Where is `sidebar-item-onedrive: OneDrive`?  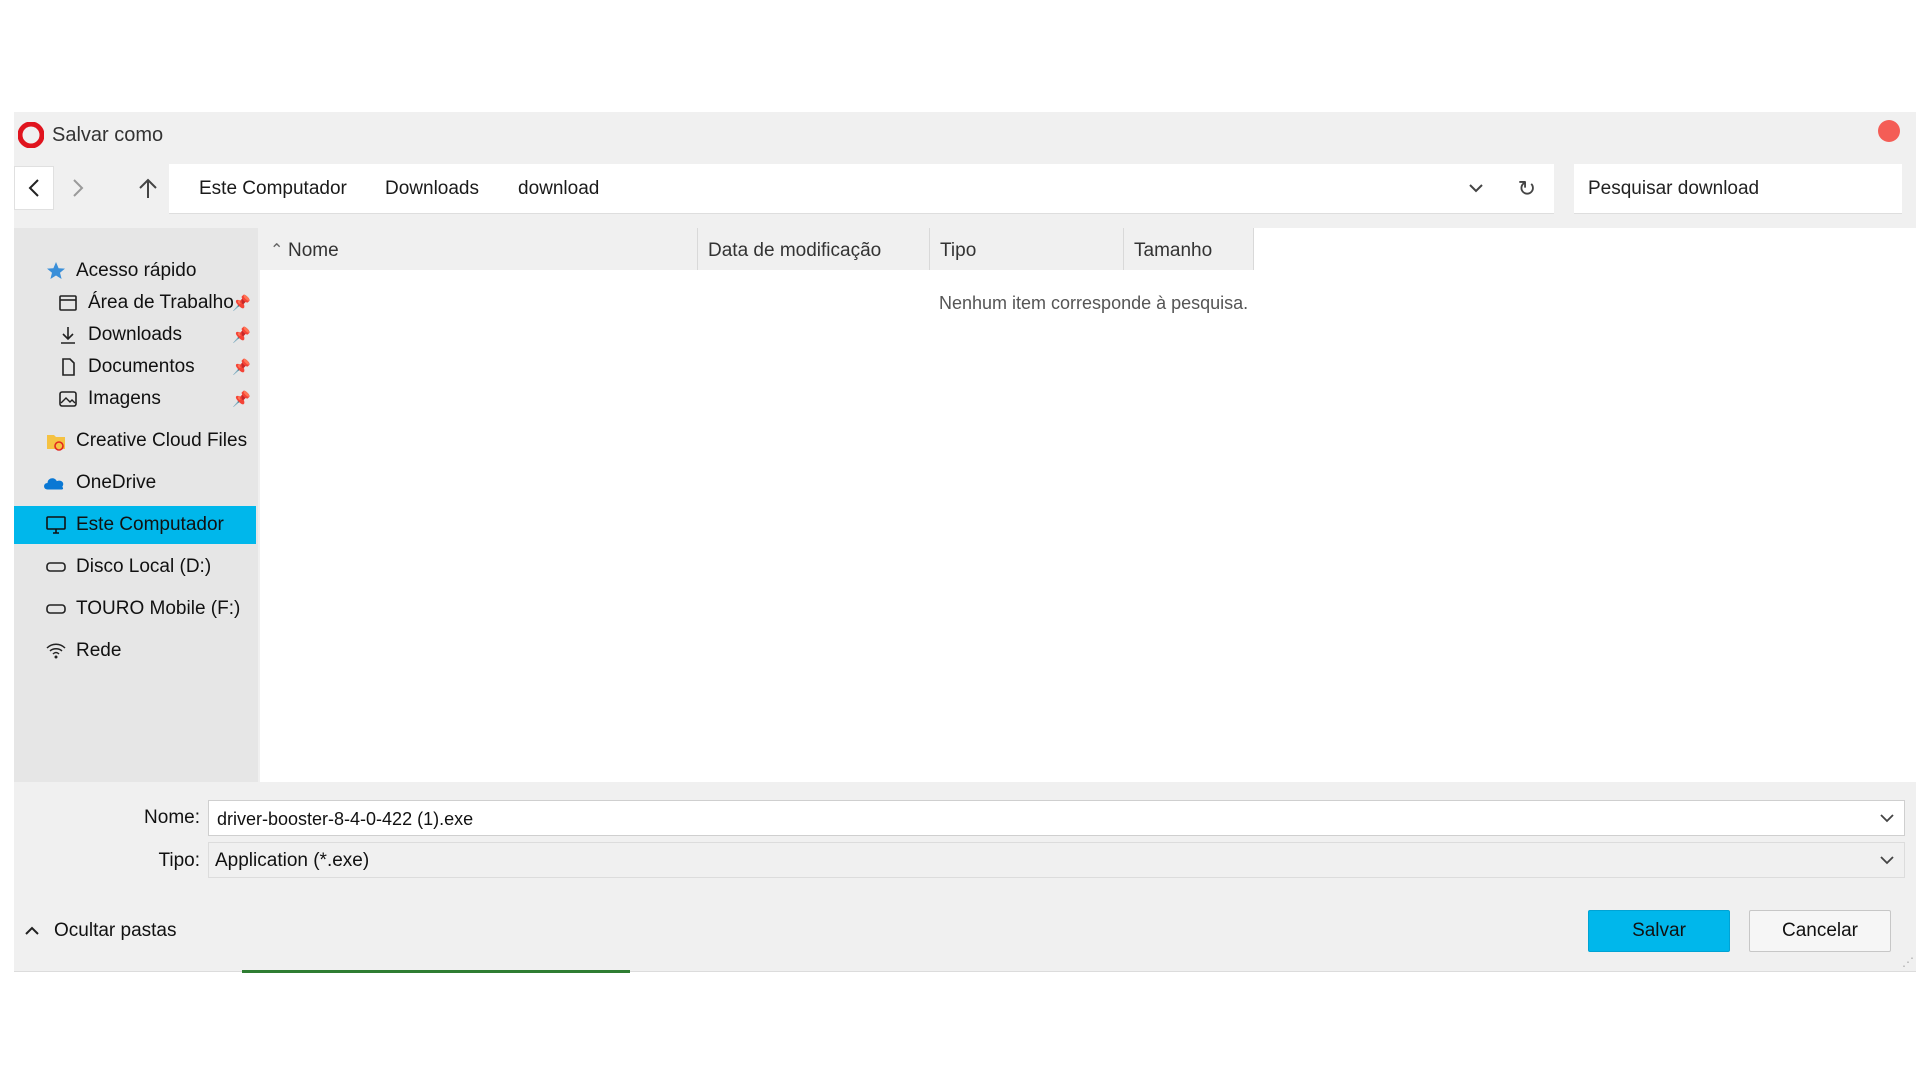
sidebar-item-onedrive: OneDrive is located at coordinates (135, 483).